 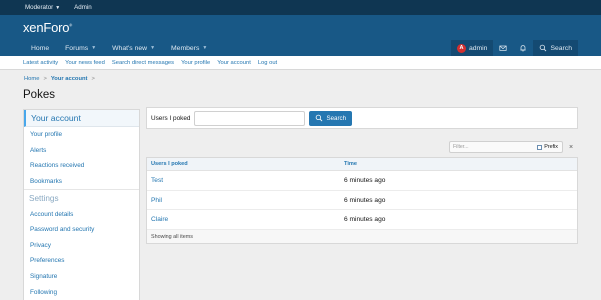 What do you see at coordinates (555, 48) in the screenshot?
I see `search-button: Search` at bounding box center [555, 48].